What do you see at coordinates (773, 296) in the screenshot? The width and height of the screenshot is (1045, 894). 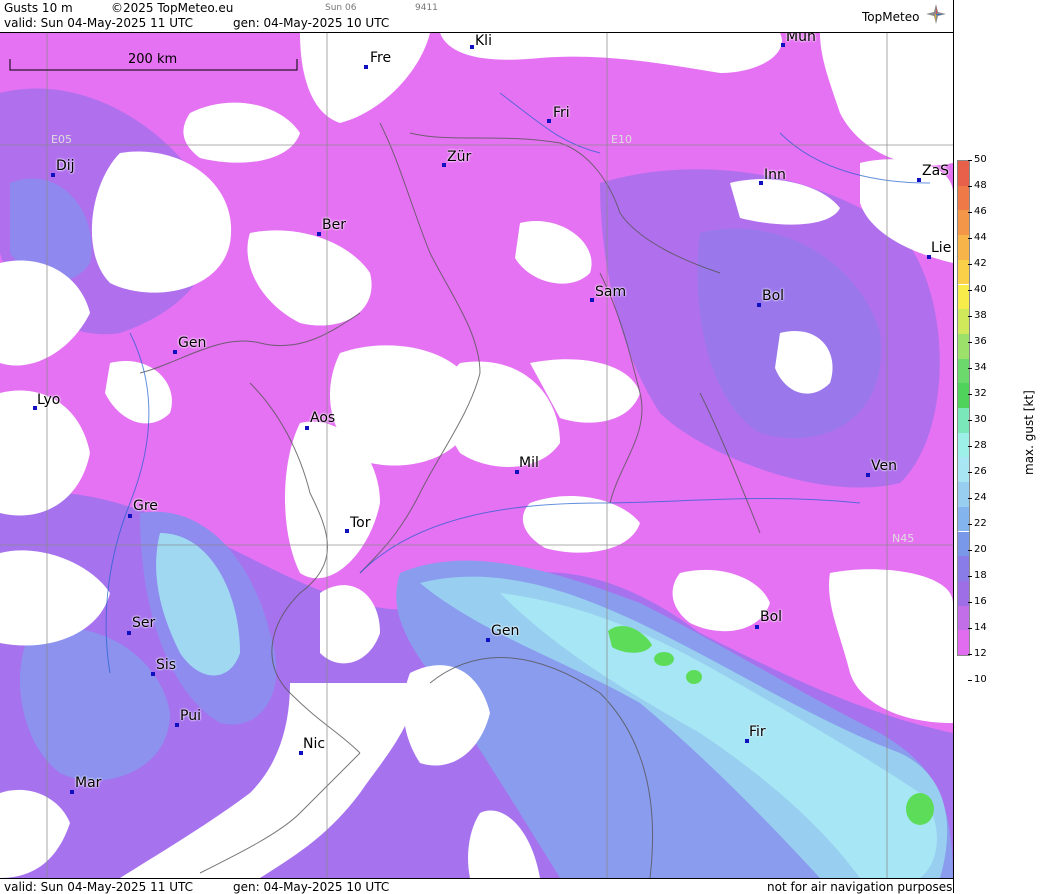 I see `city-label-bol-north: Bol` at bounding box center [773, 296].